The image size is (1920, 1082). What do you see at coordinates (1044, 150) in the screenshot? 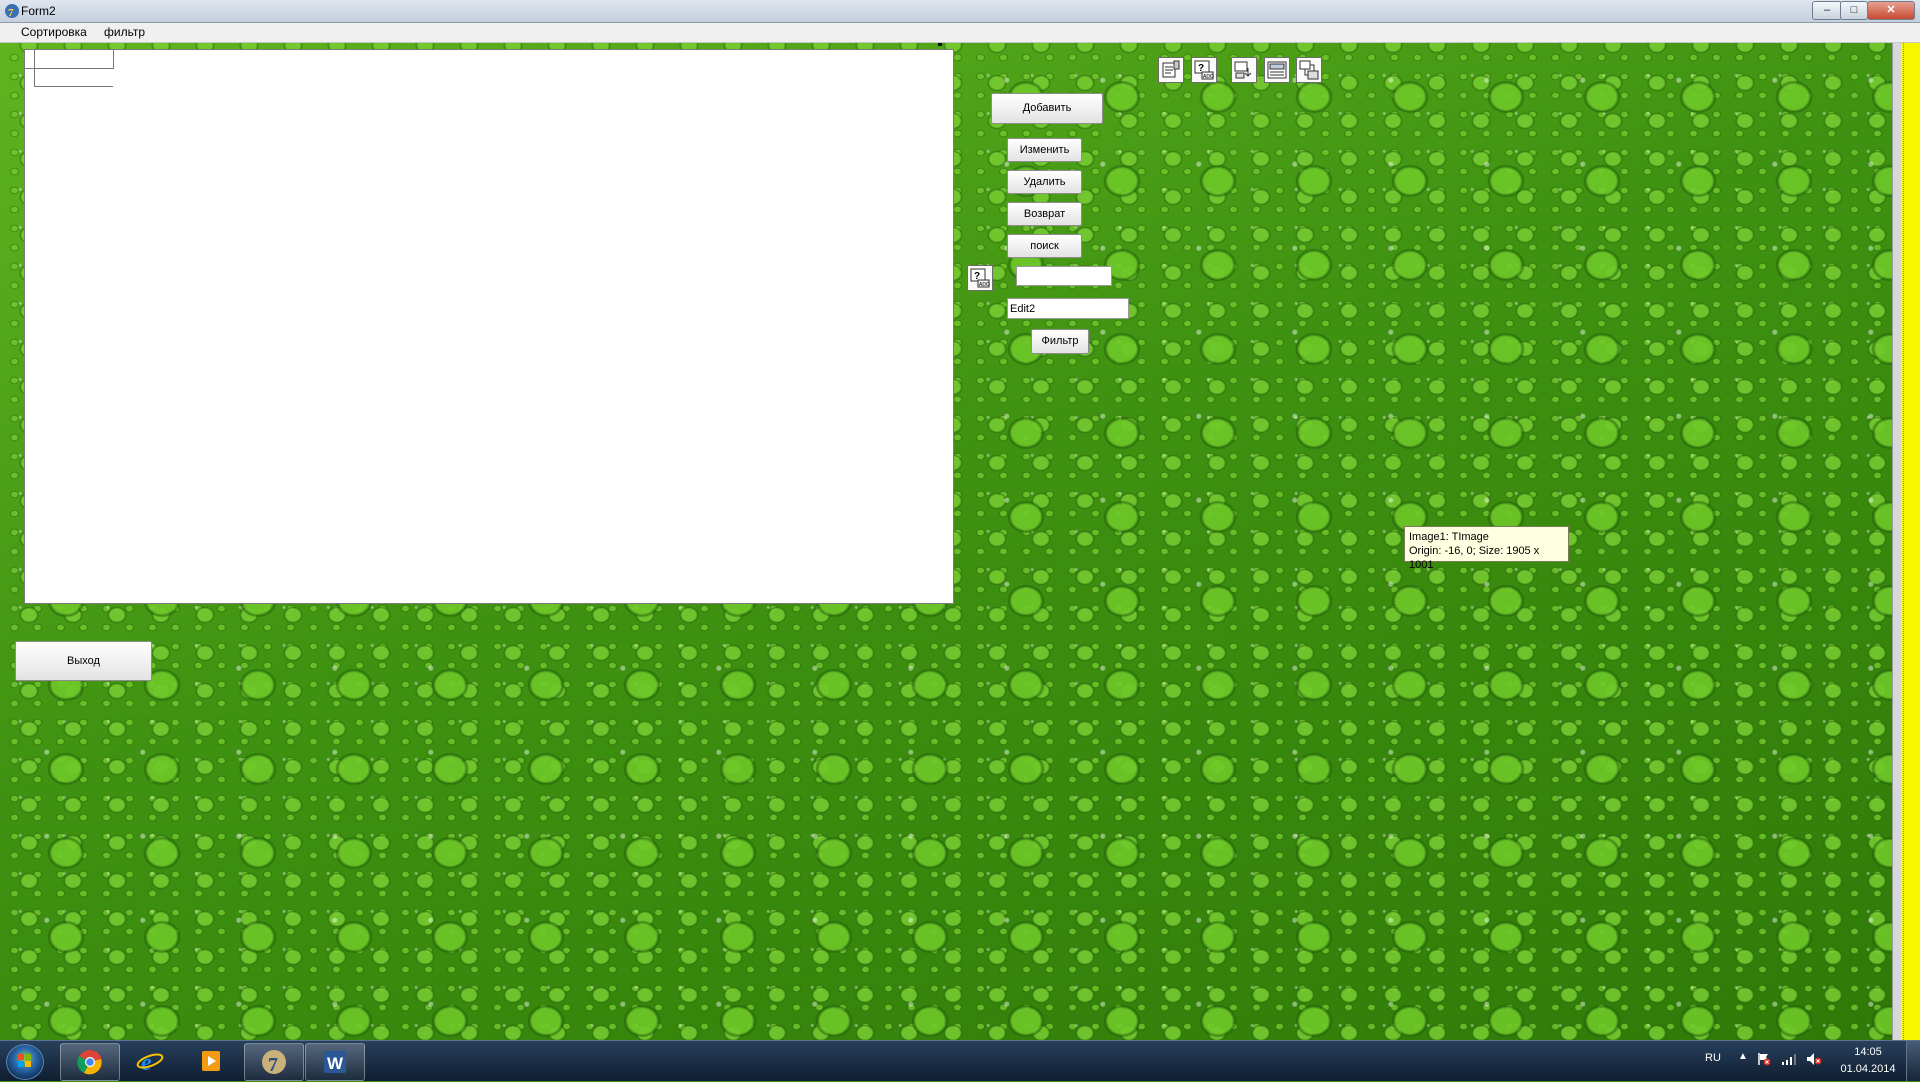
I see `edit-button: Изменить` at bounding box center [1044, 150].